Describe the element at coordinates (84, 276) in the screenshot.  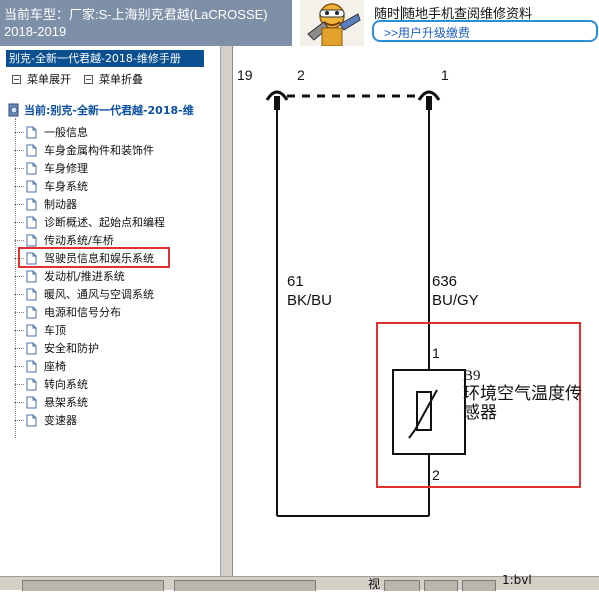
I see `tree-item-label: 发动机/推进系统` at that location.